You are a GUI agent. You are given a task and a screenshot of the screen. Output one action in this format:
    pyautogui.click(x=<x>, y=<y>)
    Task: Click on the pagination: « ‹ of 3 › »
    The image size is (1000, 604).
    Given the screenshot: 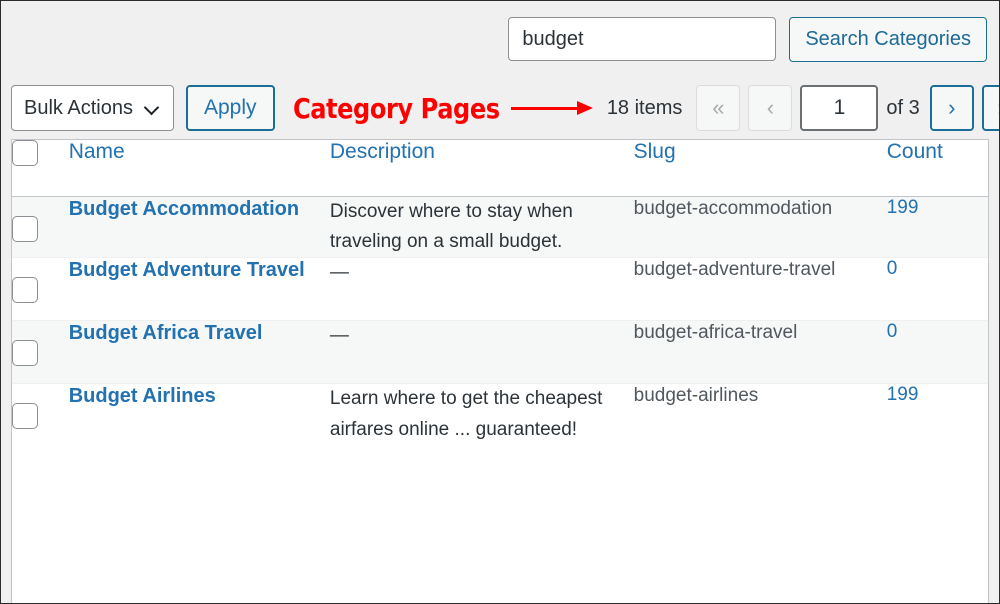 What is the action you would take?
    pyautogui.click(x=847, y=108)
    